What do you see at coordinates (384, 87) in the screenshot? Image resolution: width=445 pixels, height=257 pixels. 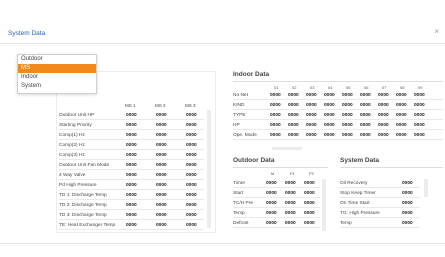 I see `indoor-column-header: 07` at bounding box center [384, 87].